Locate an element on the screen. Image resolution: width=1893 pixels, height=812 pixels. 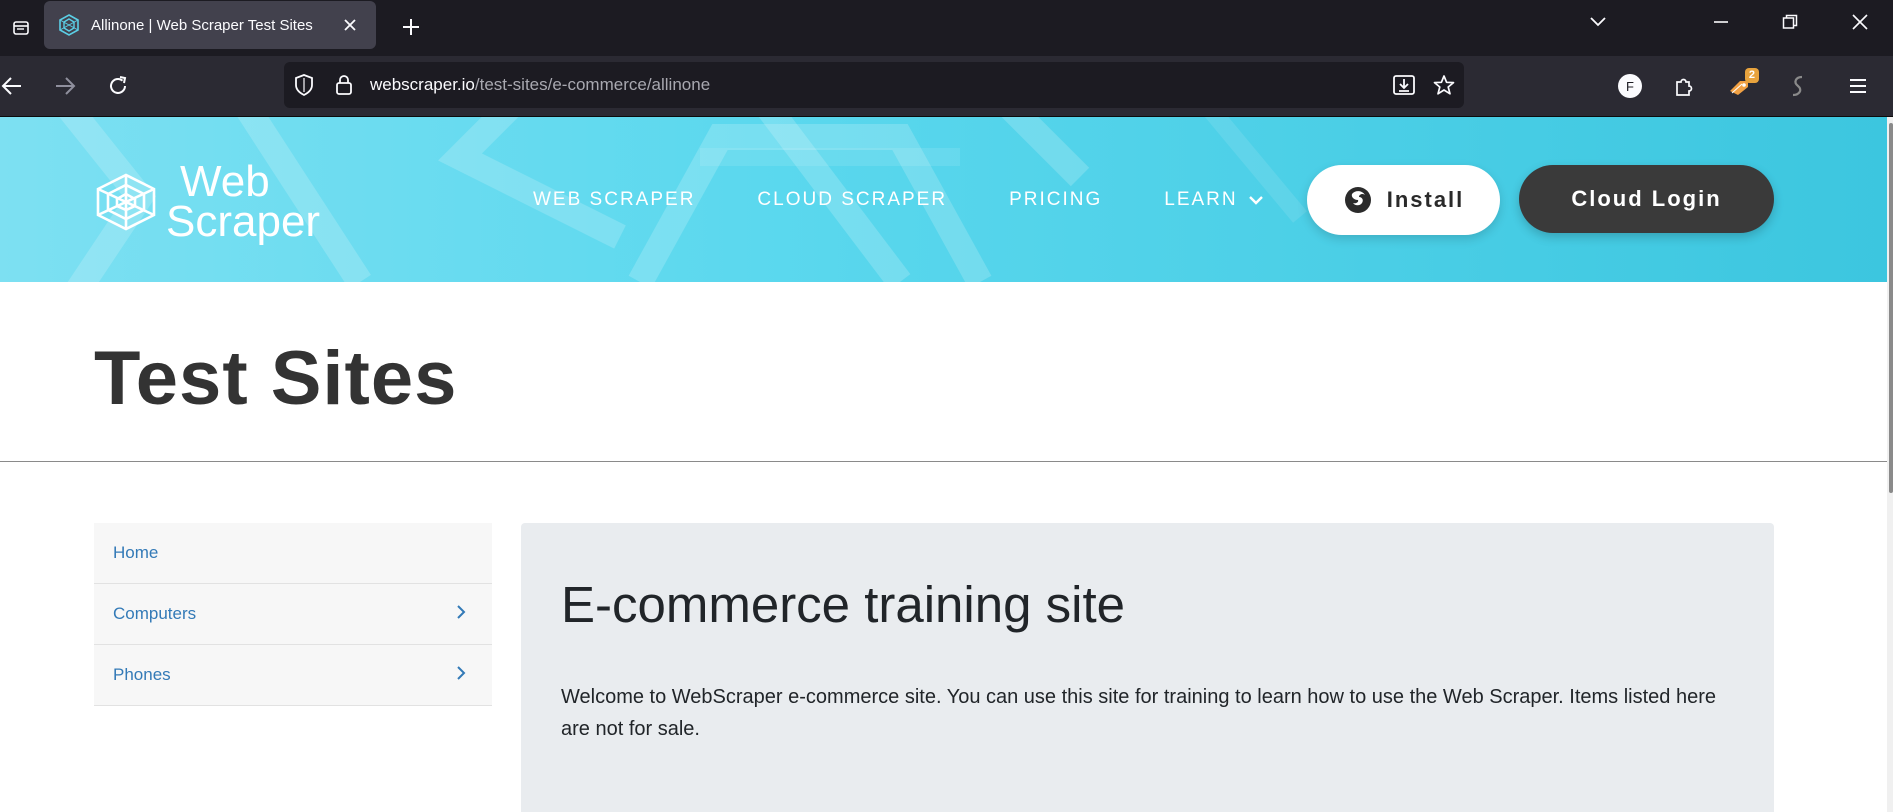
close-tab-icon is located at coordinates (350, 25).